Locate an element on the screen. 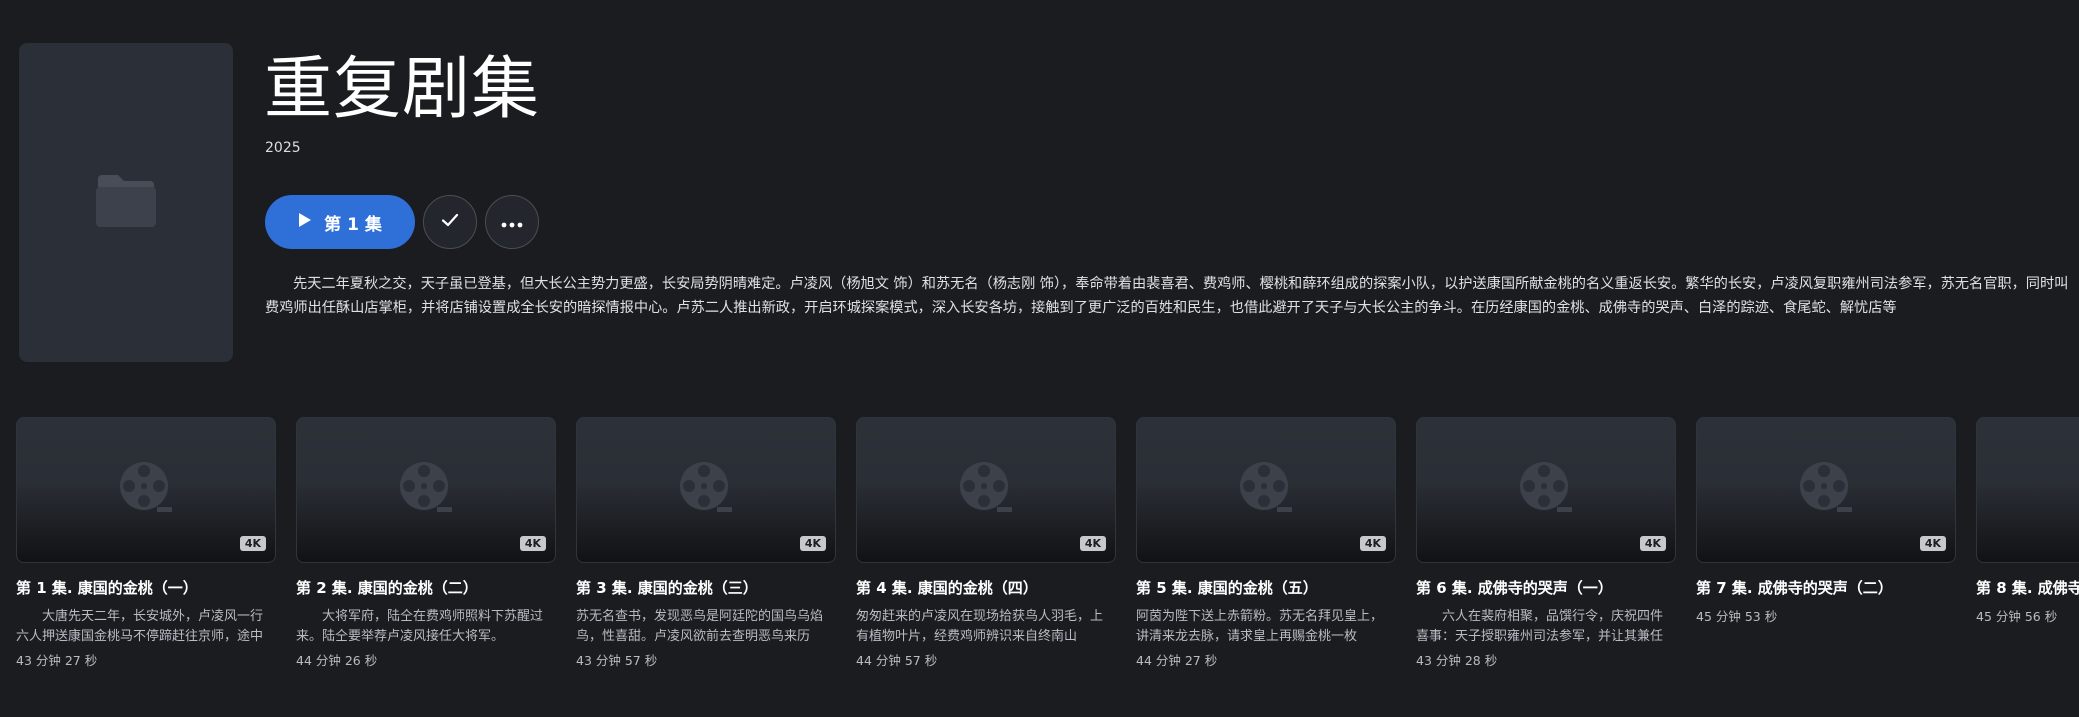 Image resolution: width=2079 pixels, height=717 pixels. more-options-button is located at coordinates (512, 222).